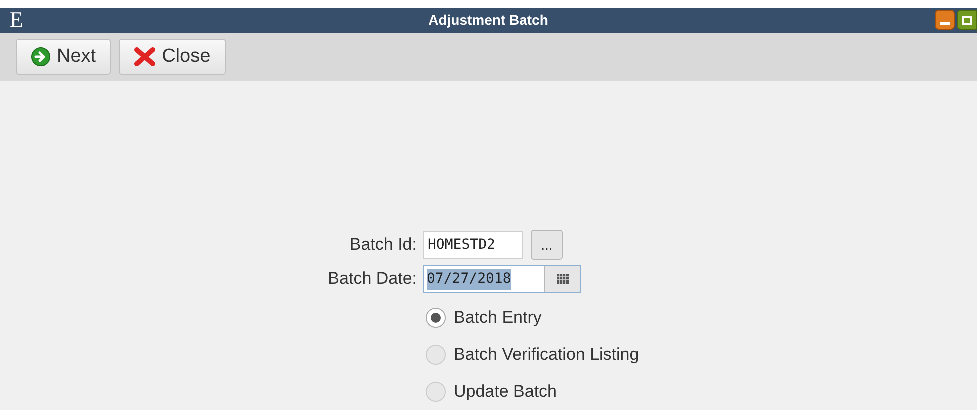  Describe the element at coordinates (172, 56) in the screenshot. I see `toolbar-button: Close` at that location.